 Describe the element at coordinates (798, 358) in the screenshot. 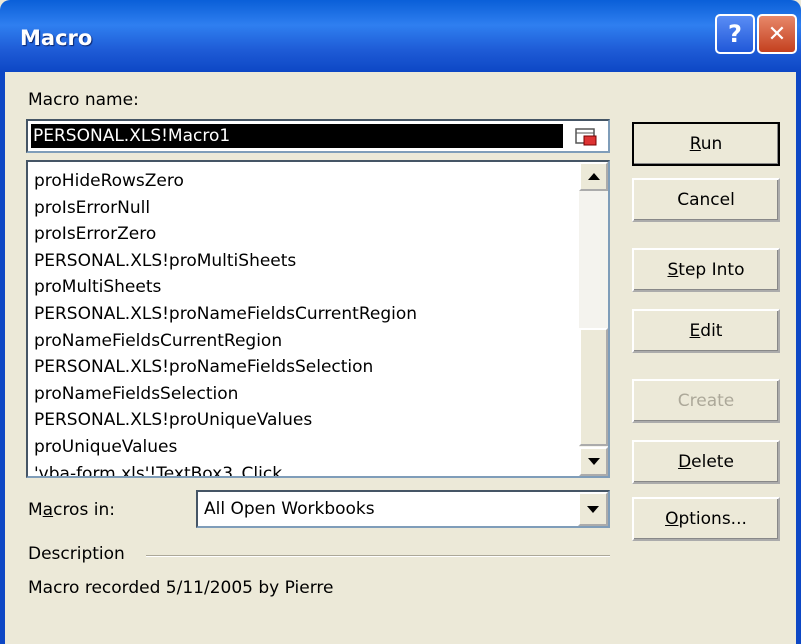

I see `window-border-right` at that location.